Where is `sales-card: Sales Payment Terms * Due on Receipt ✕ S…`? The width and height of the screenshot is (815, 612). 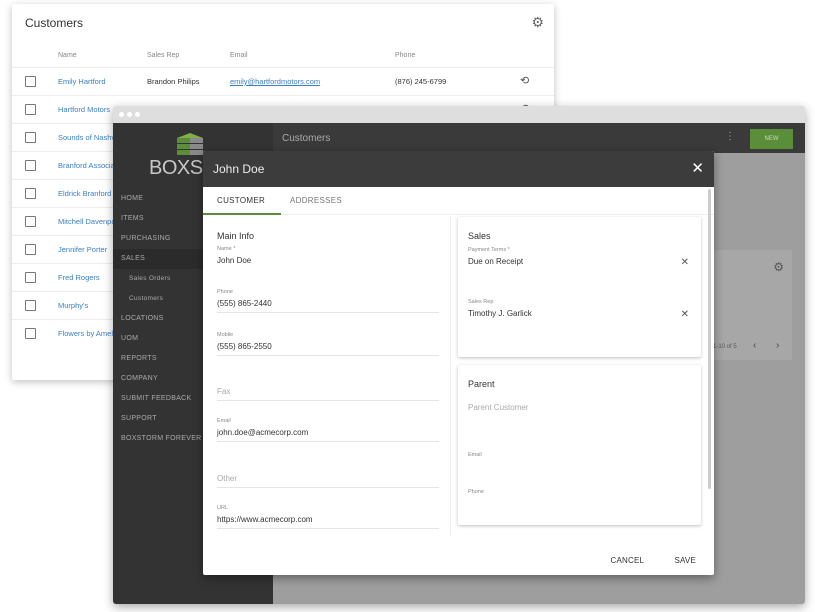
sales-card: Sales Payment Terms * Due on Receipt ✕ S… is located at coordinates (579, 287).